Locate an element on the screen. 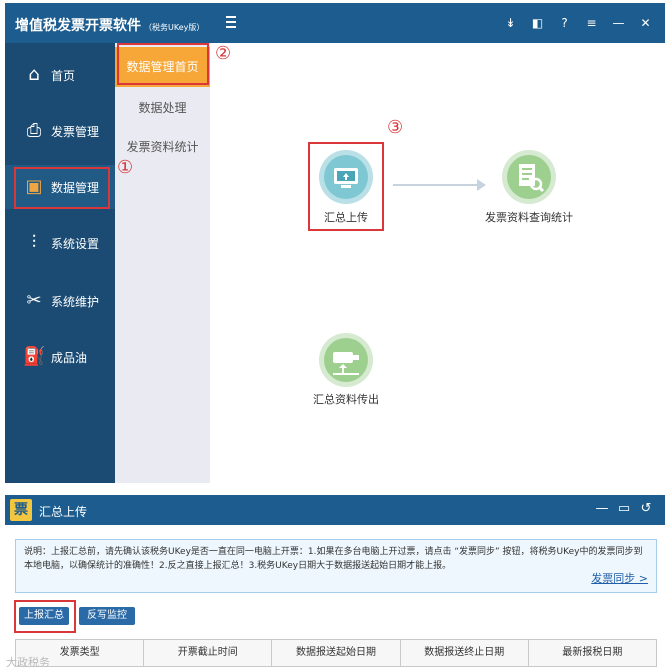  invoice-query-icon is located at coordinates (529, 177).